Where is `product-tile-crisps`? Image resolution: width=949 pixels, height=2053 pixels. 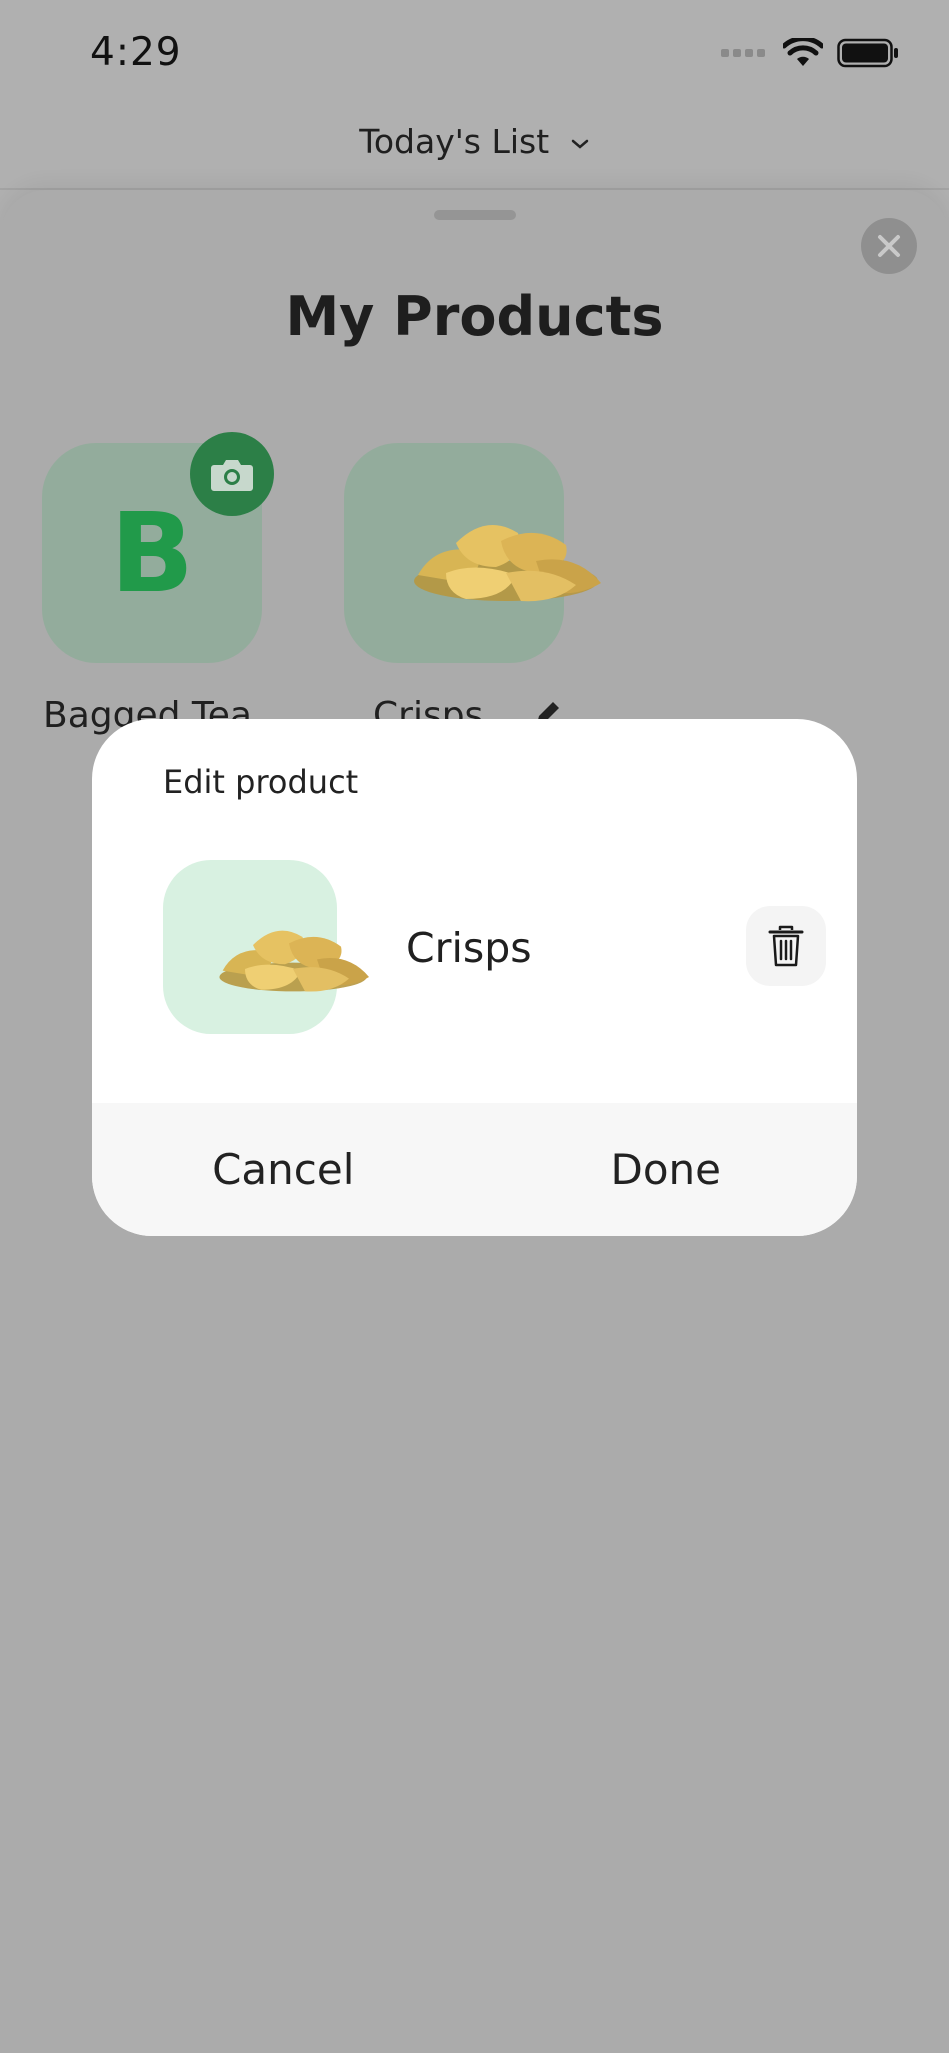
product-tile-crisps is located at coordinates (472, 553).